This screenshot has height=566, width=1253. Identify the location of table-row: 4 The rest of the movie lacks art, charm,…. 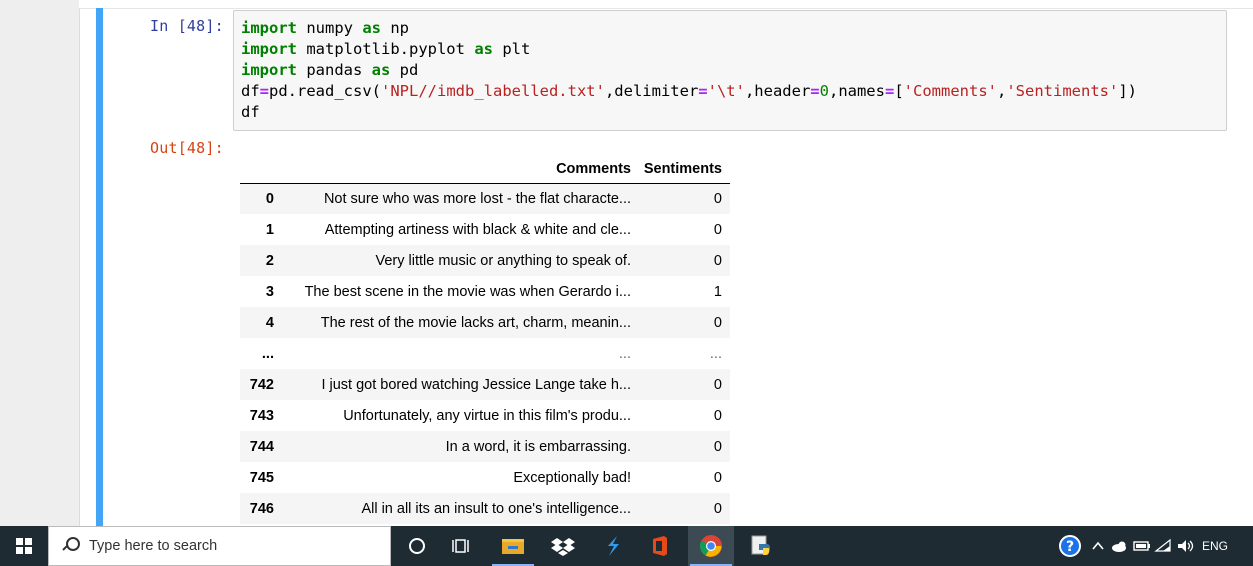
(485, 322).